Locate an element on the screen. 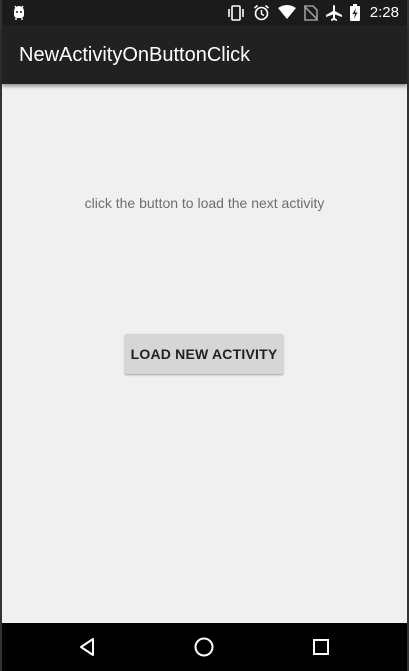 The height and width of the screenshot is (671, 409). vibrate-icon is located at coordinates (235, 12).